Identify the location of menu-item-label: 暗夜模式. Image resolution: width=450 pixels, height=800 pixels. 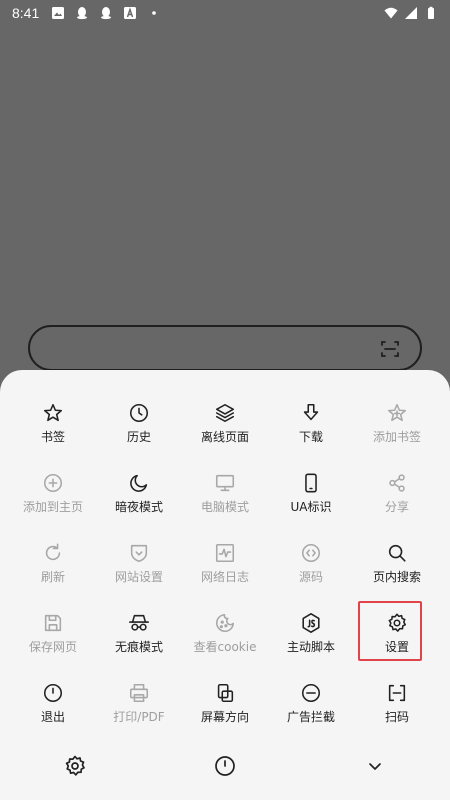
(138, 507).